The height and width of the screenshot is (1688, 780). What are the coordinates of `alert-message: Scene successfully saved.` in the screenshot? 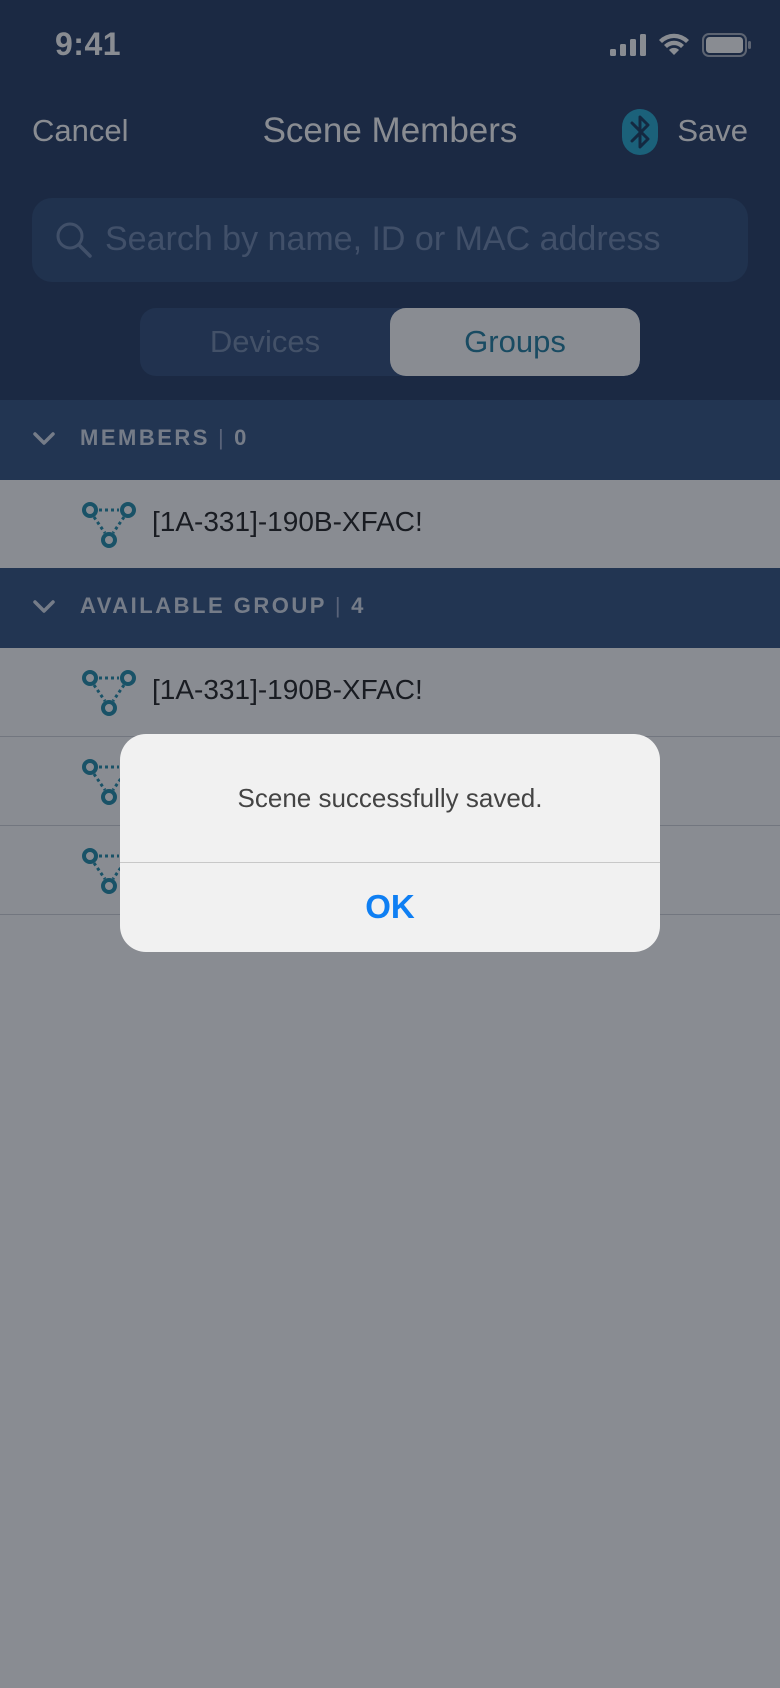 It's located at (390, 798).